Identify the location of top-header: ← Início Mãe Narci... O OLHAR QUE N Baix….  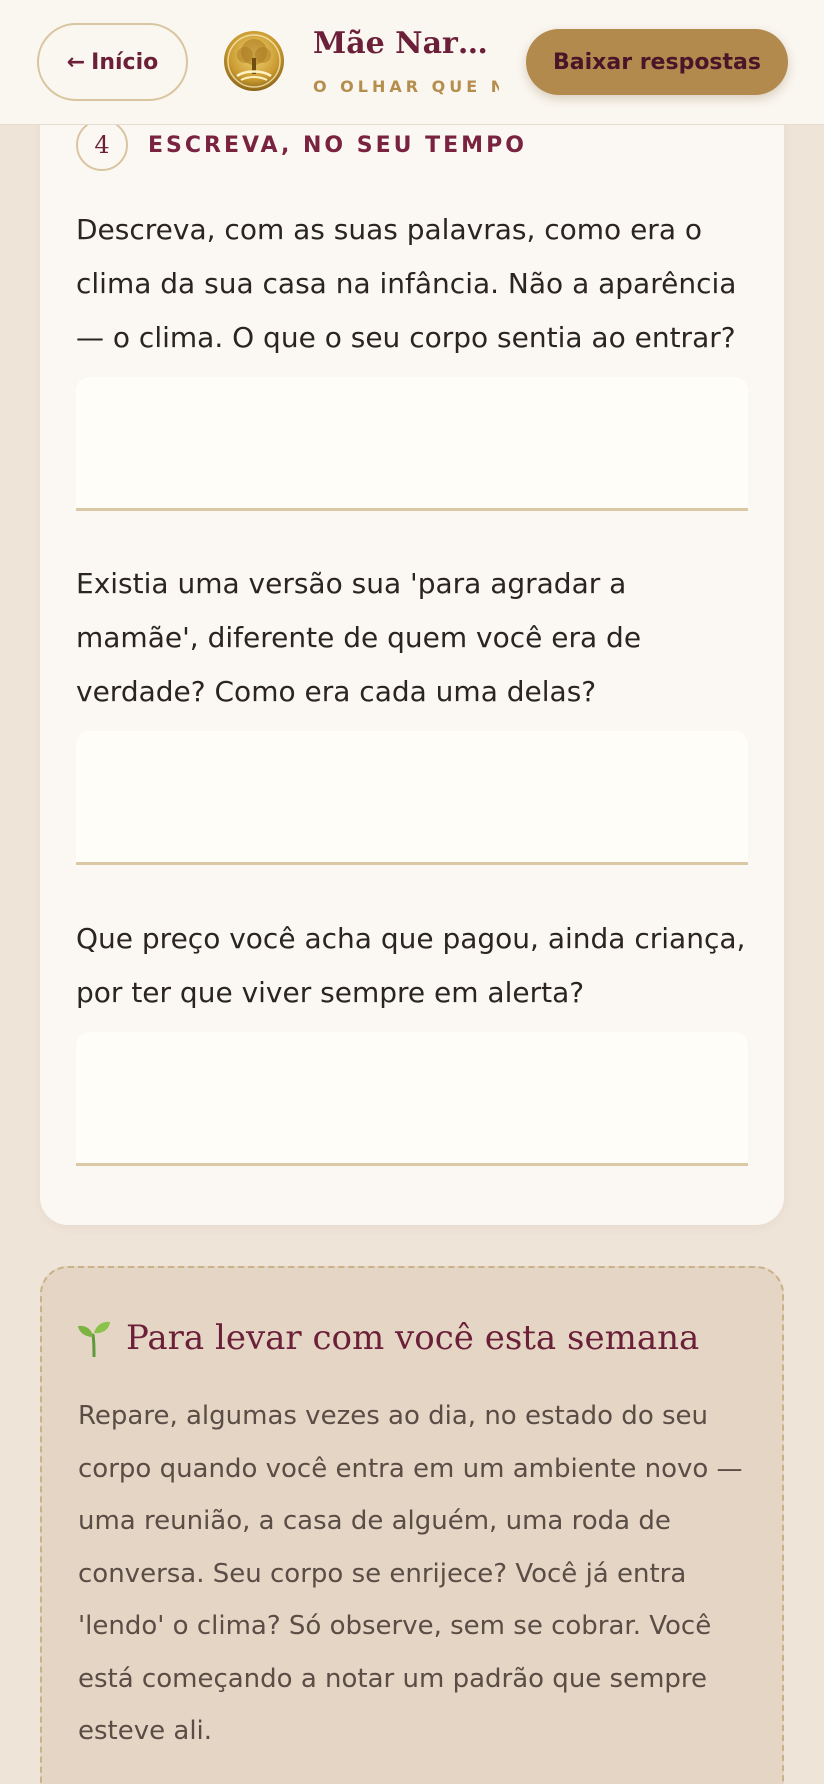
(412, 62).